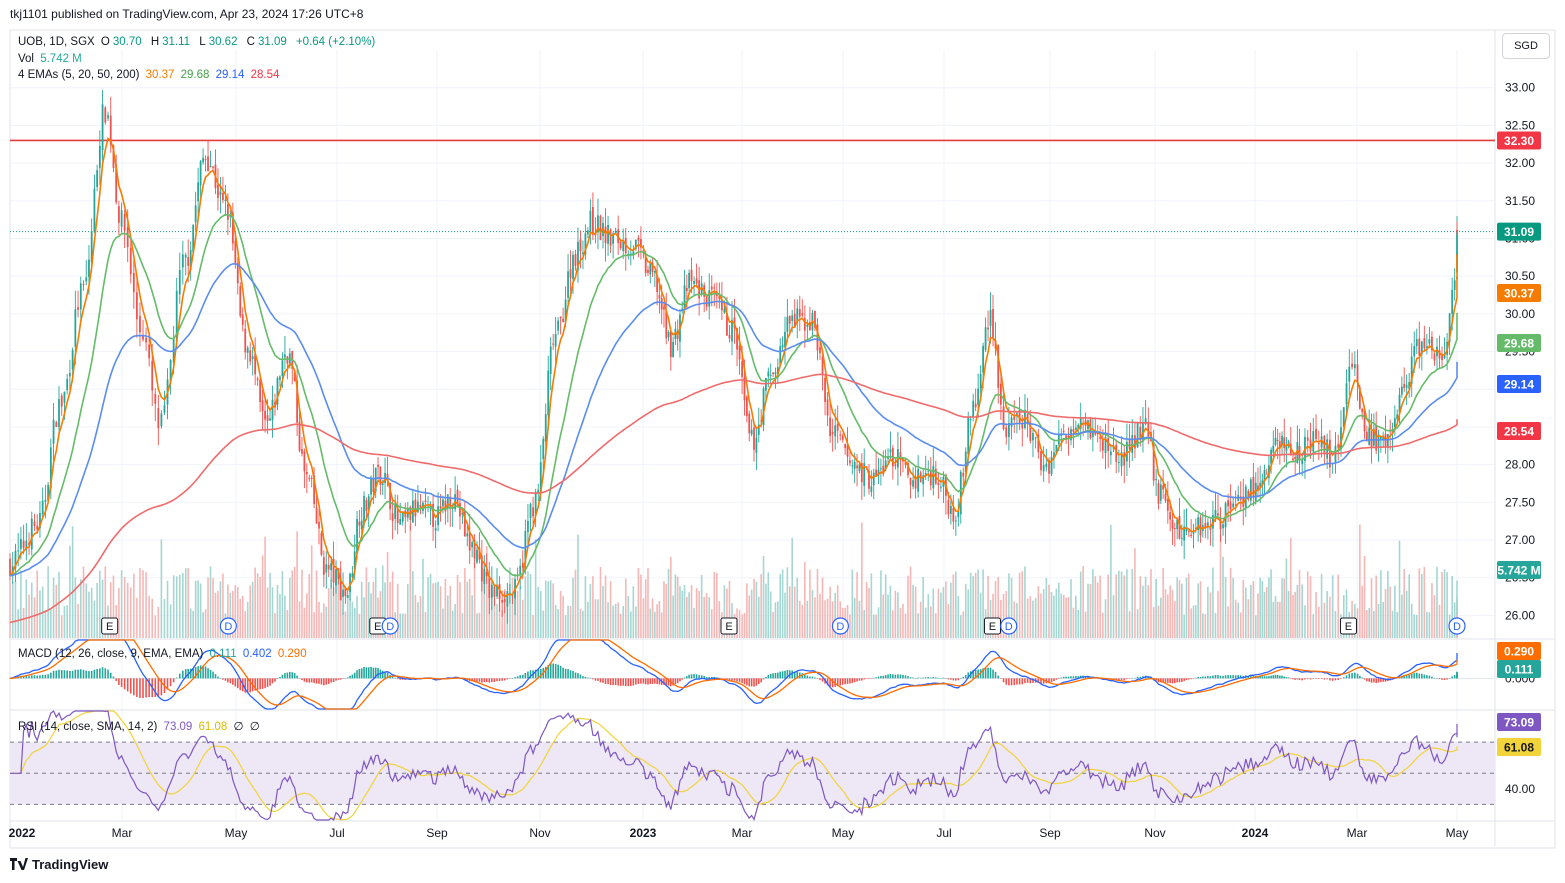  Describe the element at coordinates (178, 727) in the screenshot. I see `rsi-value: 73.09` at that location.